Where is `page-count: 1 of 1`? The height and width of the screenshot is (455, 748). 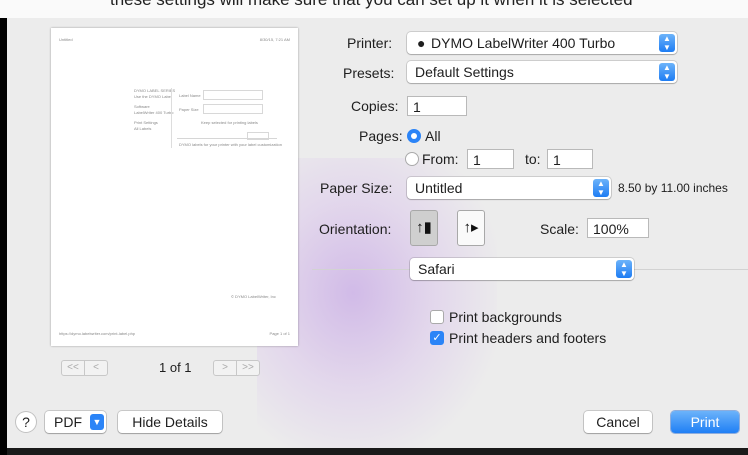 page-count: 1 of 1 is located at coordinates (175, 367).